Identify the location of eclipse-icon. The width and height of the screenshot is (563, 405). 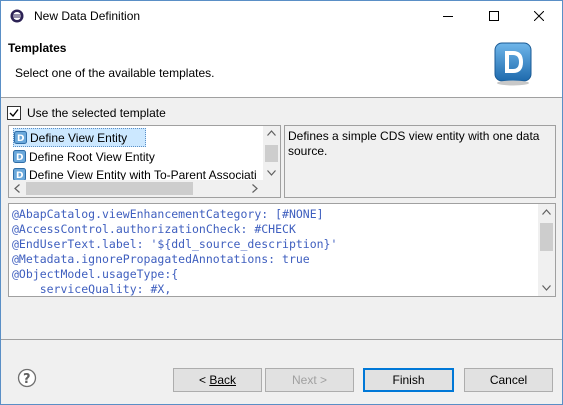
(17, 16).